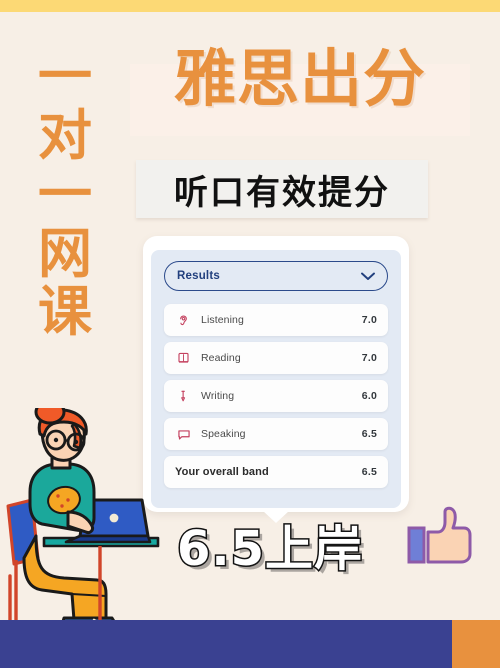  Describe the element at coordinates (65, 312) in the screenshot. I see `vertical-char-5: 课` at that location.